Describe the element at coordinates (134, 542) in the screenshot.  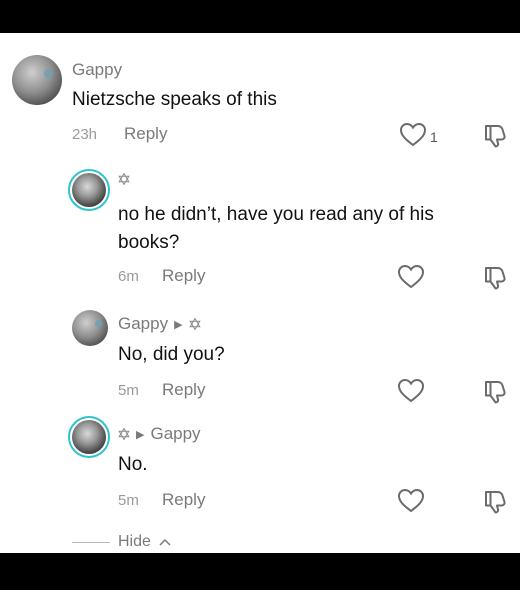
I see `hide-replies-button: Hide` at that location.